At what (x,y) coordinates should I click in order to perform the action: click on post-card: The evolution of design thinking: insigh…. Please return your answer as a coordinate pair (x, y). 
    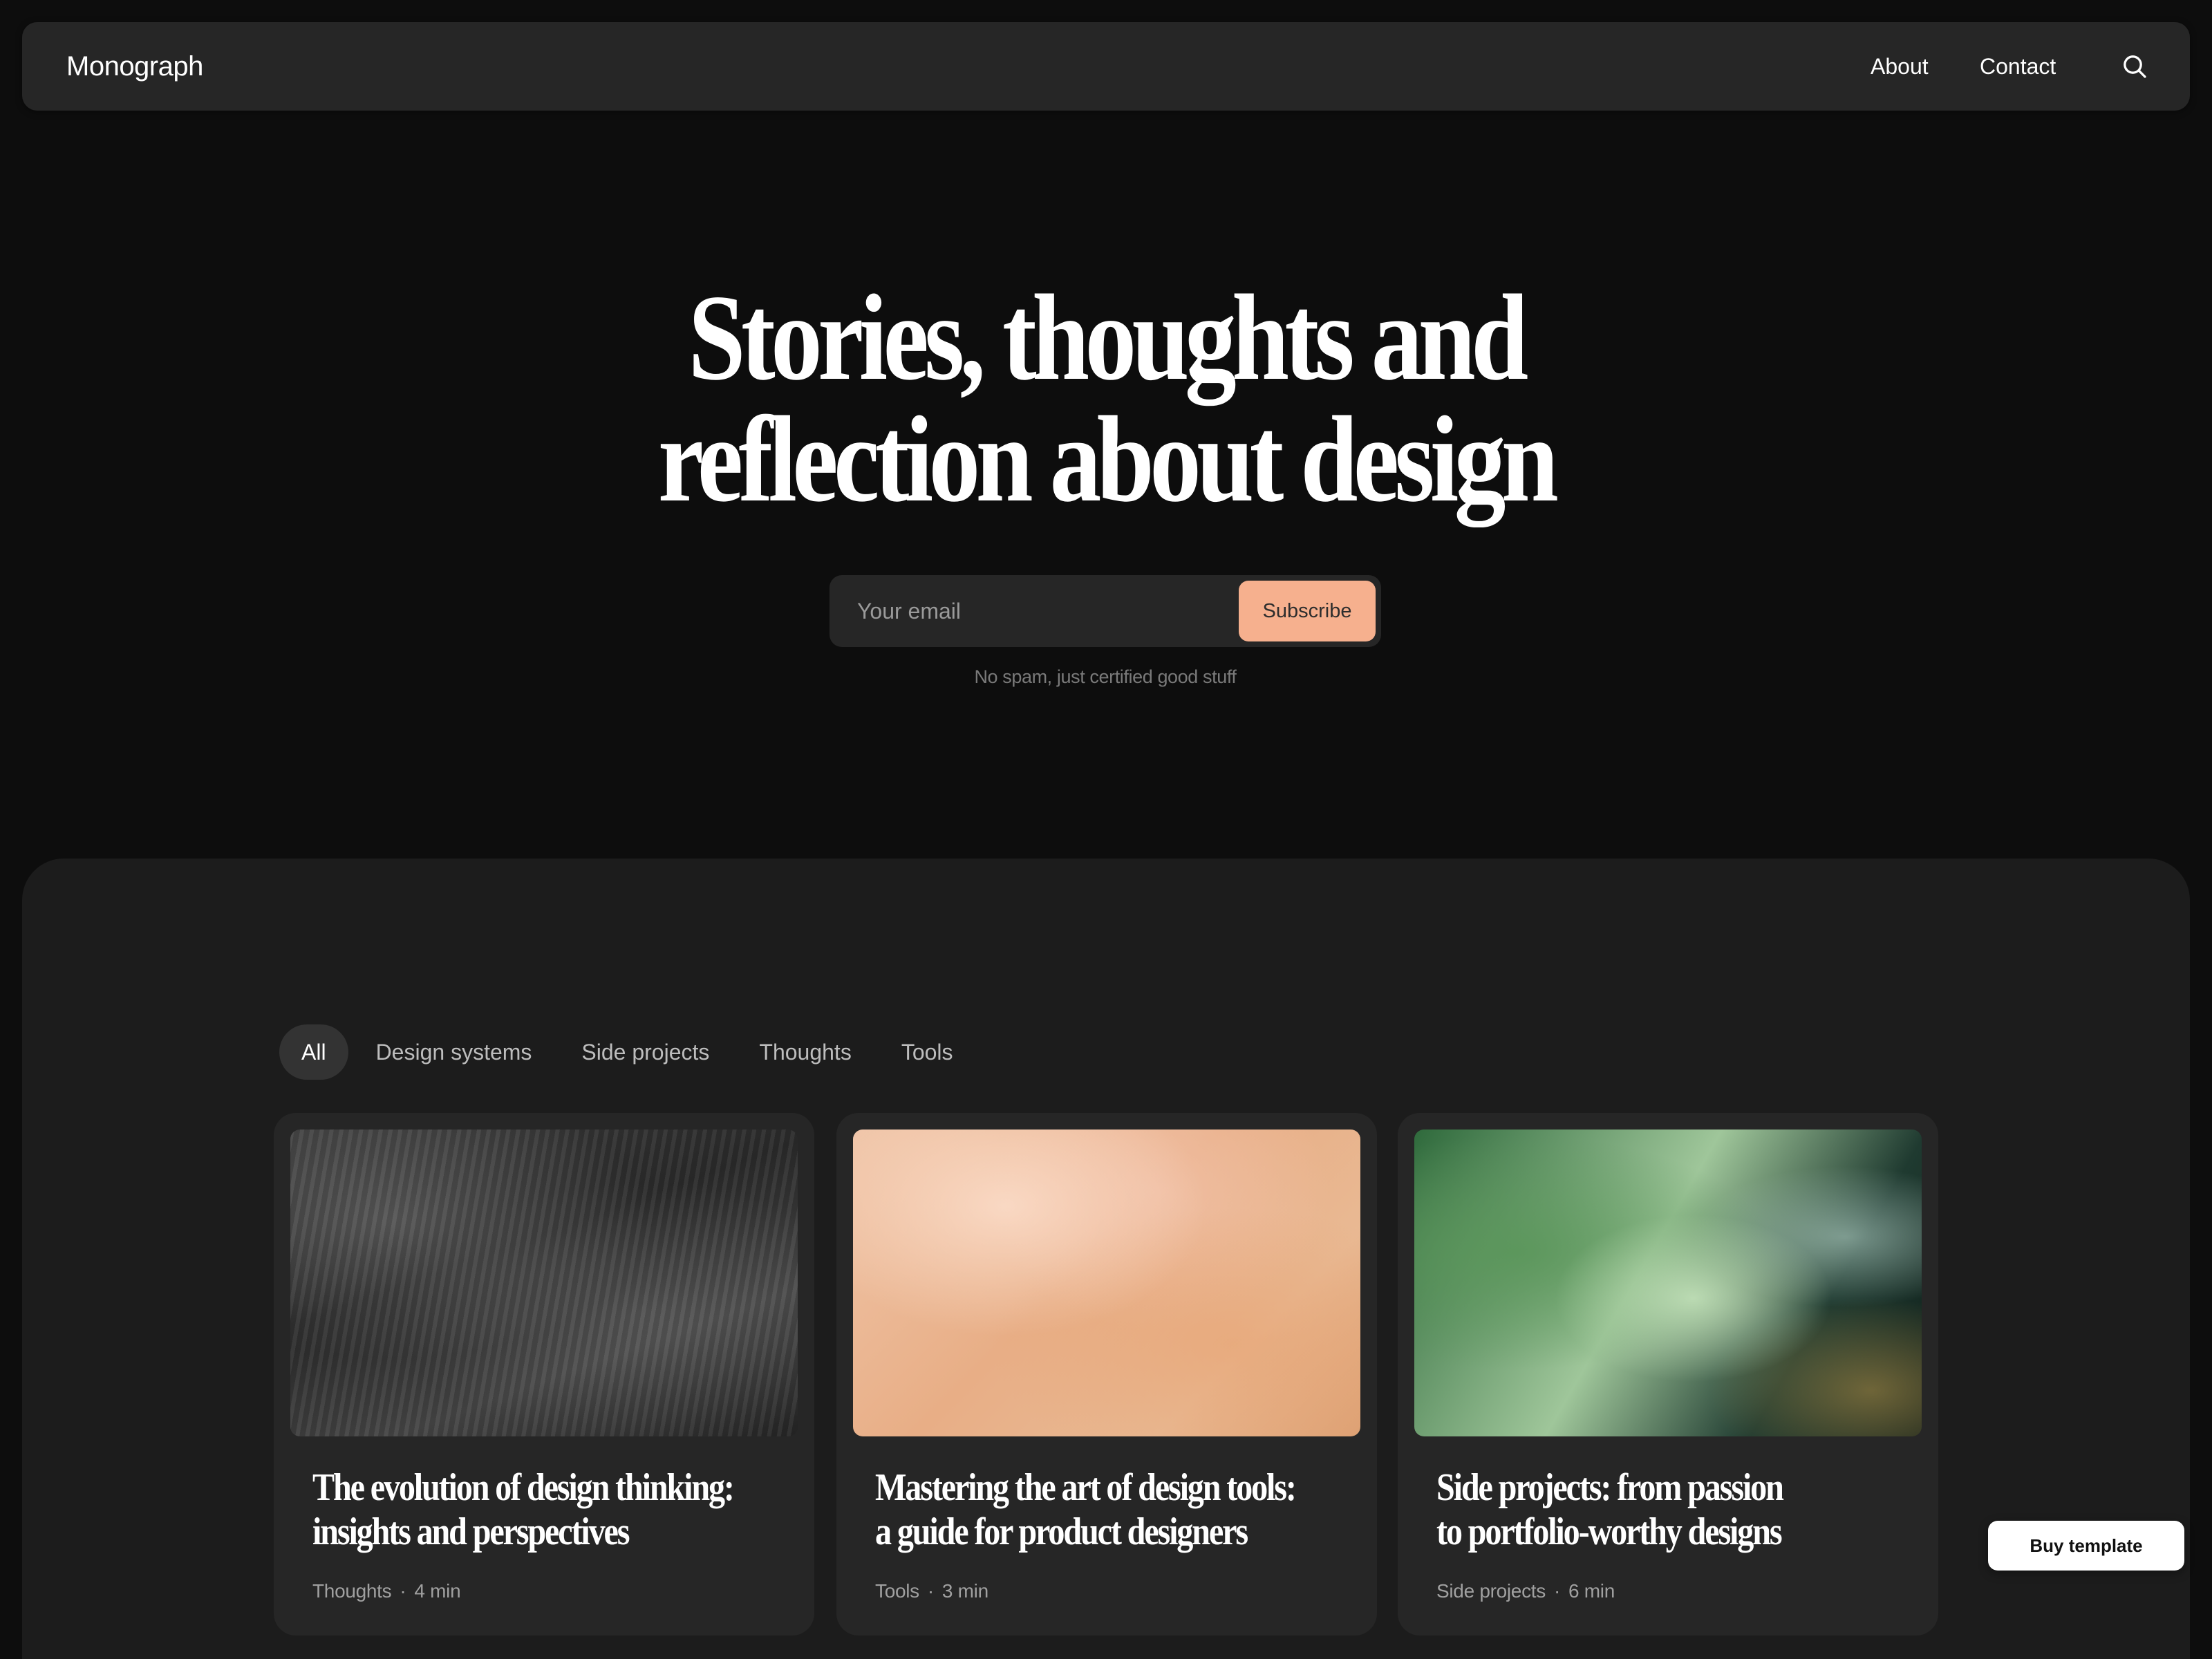
    Looking at the image, I should click on (544, 1374).